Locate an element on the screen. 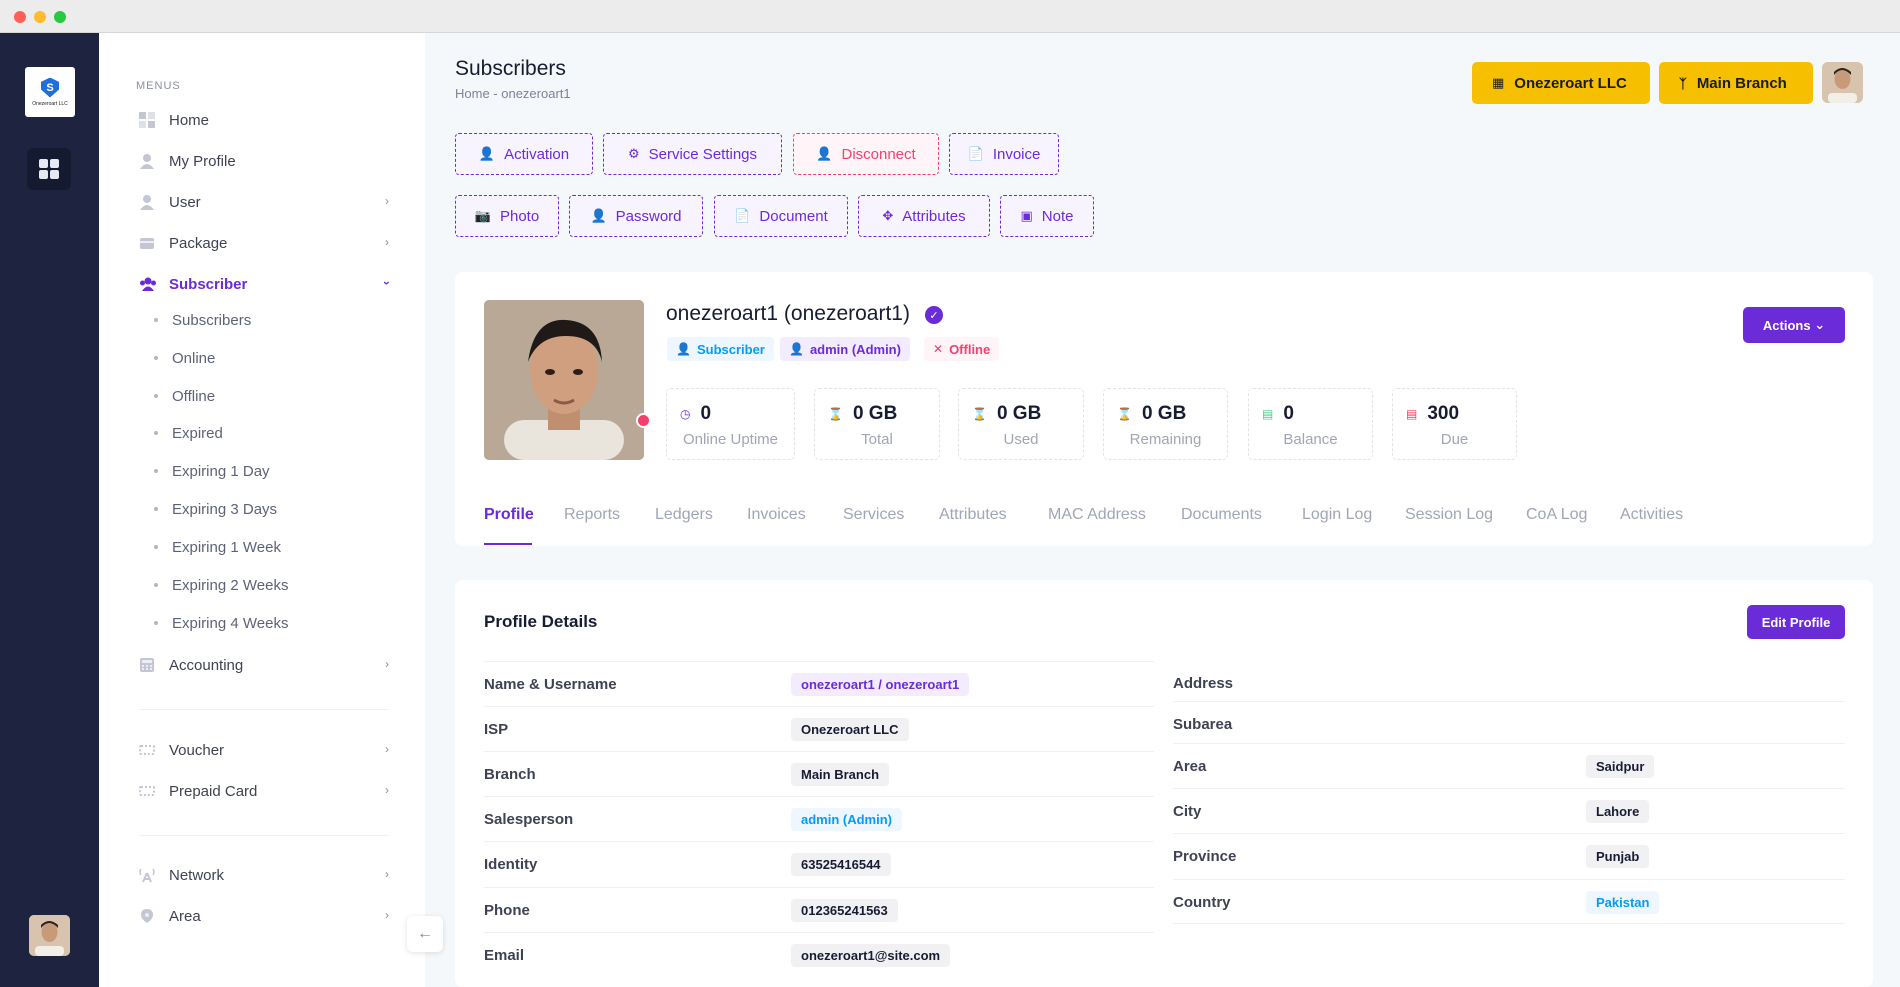  sidebar-item-voucher: Voucher › is located at coordinates (264, 750).